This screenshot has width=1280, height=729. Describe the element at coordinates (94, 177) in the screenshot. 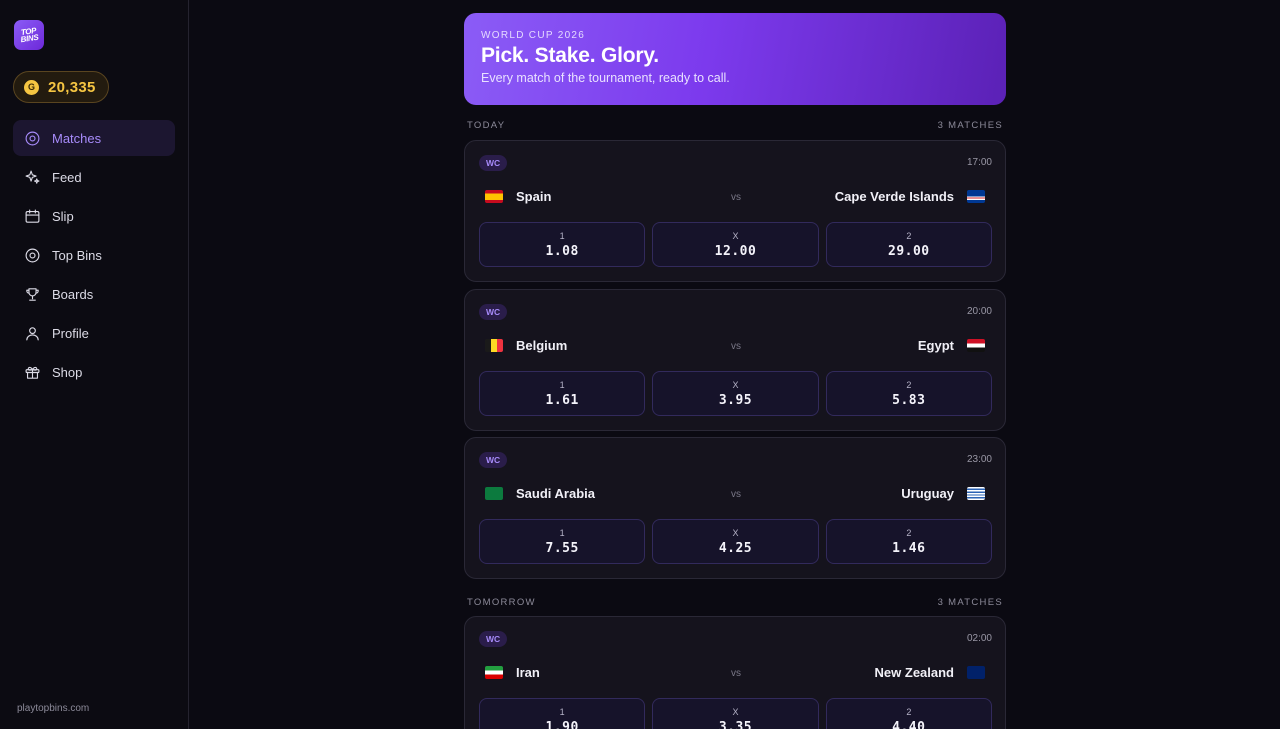

I see `nav-item-feed: Feed` at that location.